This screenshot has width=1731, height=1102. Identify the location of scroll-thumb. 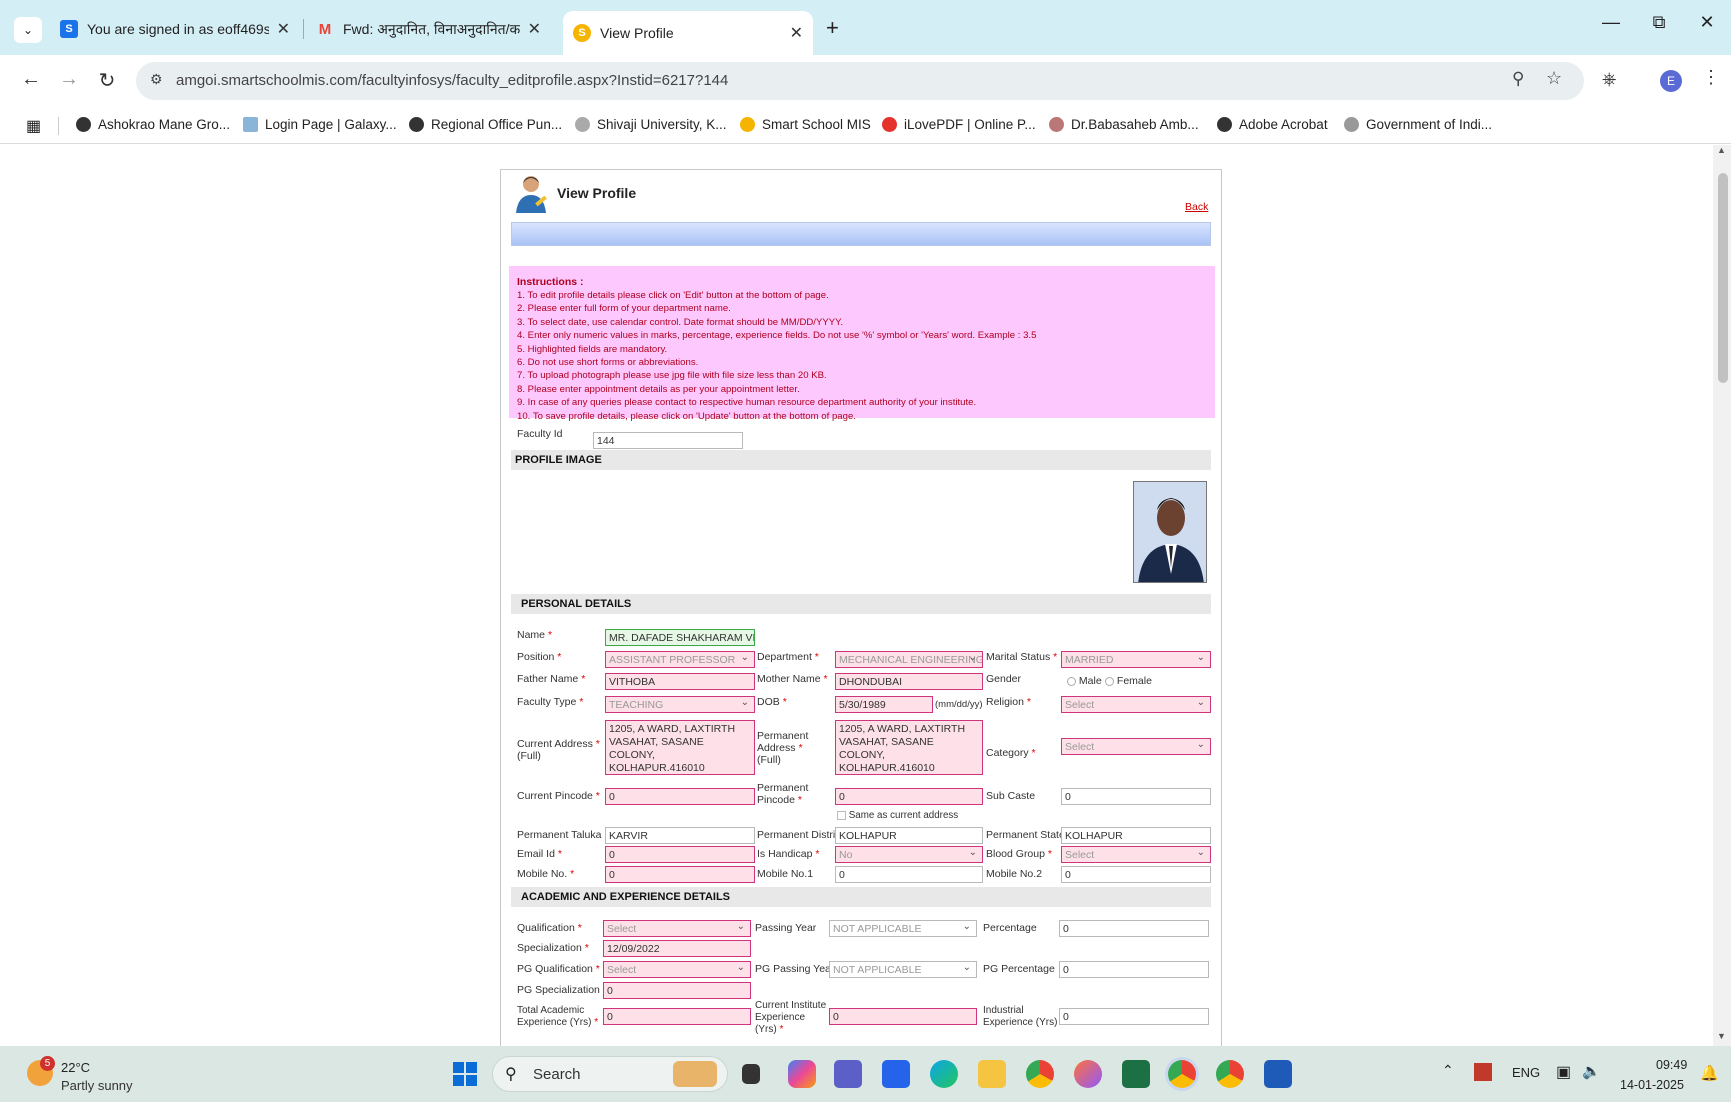
(1723, 278).